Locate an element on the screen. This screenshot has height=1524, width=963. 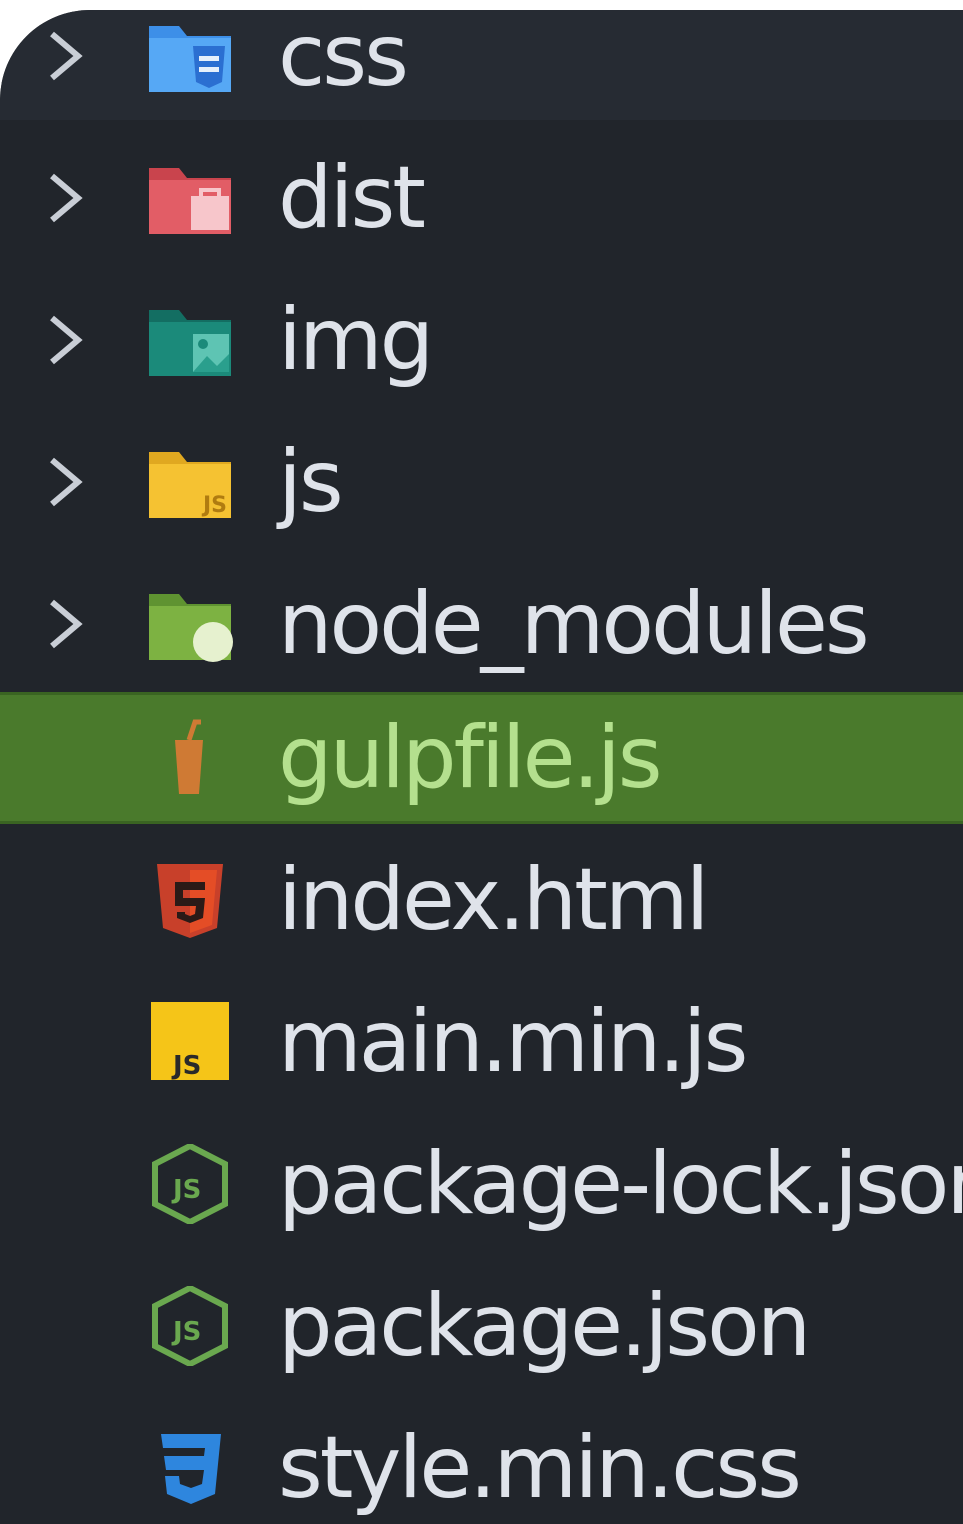
tree-item-label: index.html is located at coordinates (494, 900).